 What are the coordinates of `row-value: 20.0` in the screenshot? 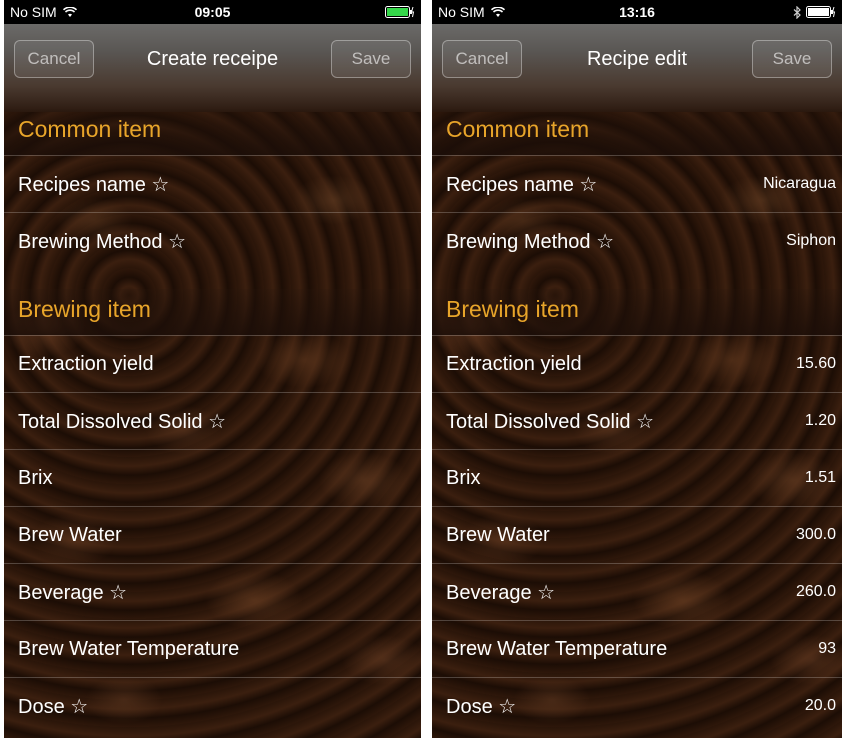 It's located at (820, 705).